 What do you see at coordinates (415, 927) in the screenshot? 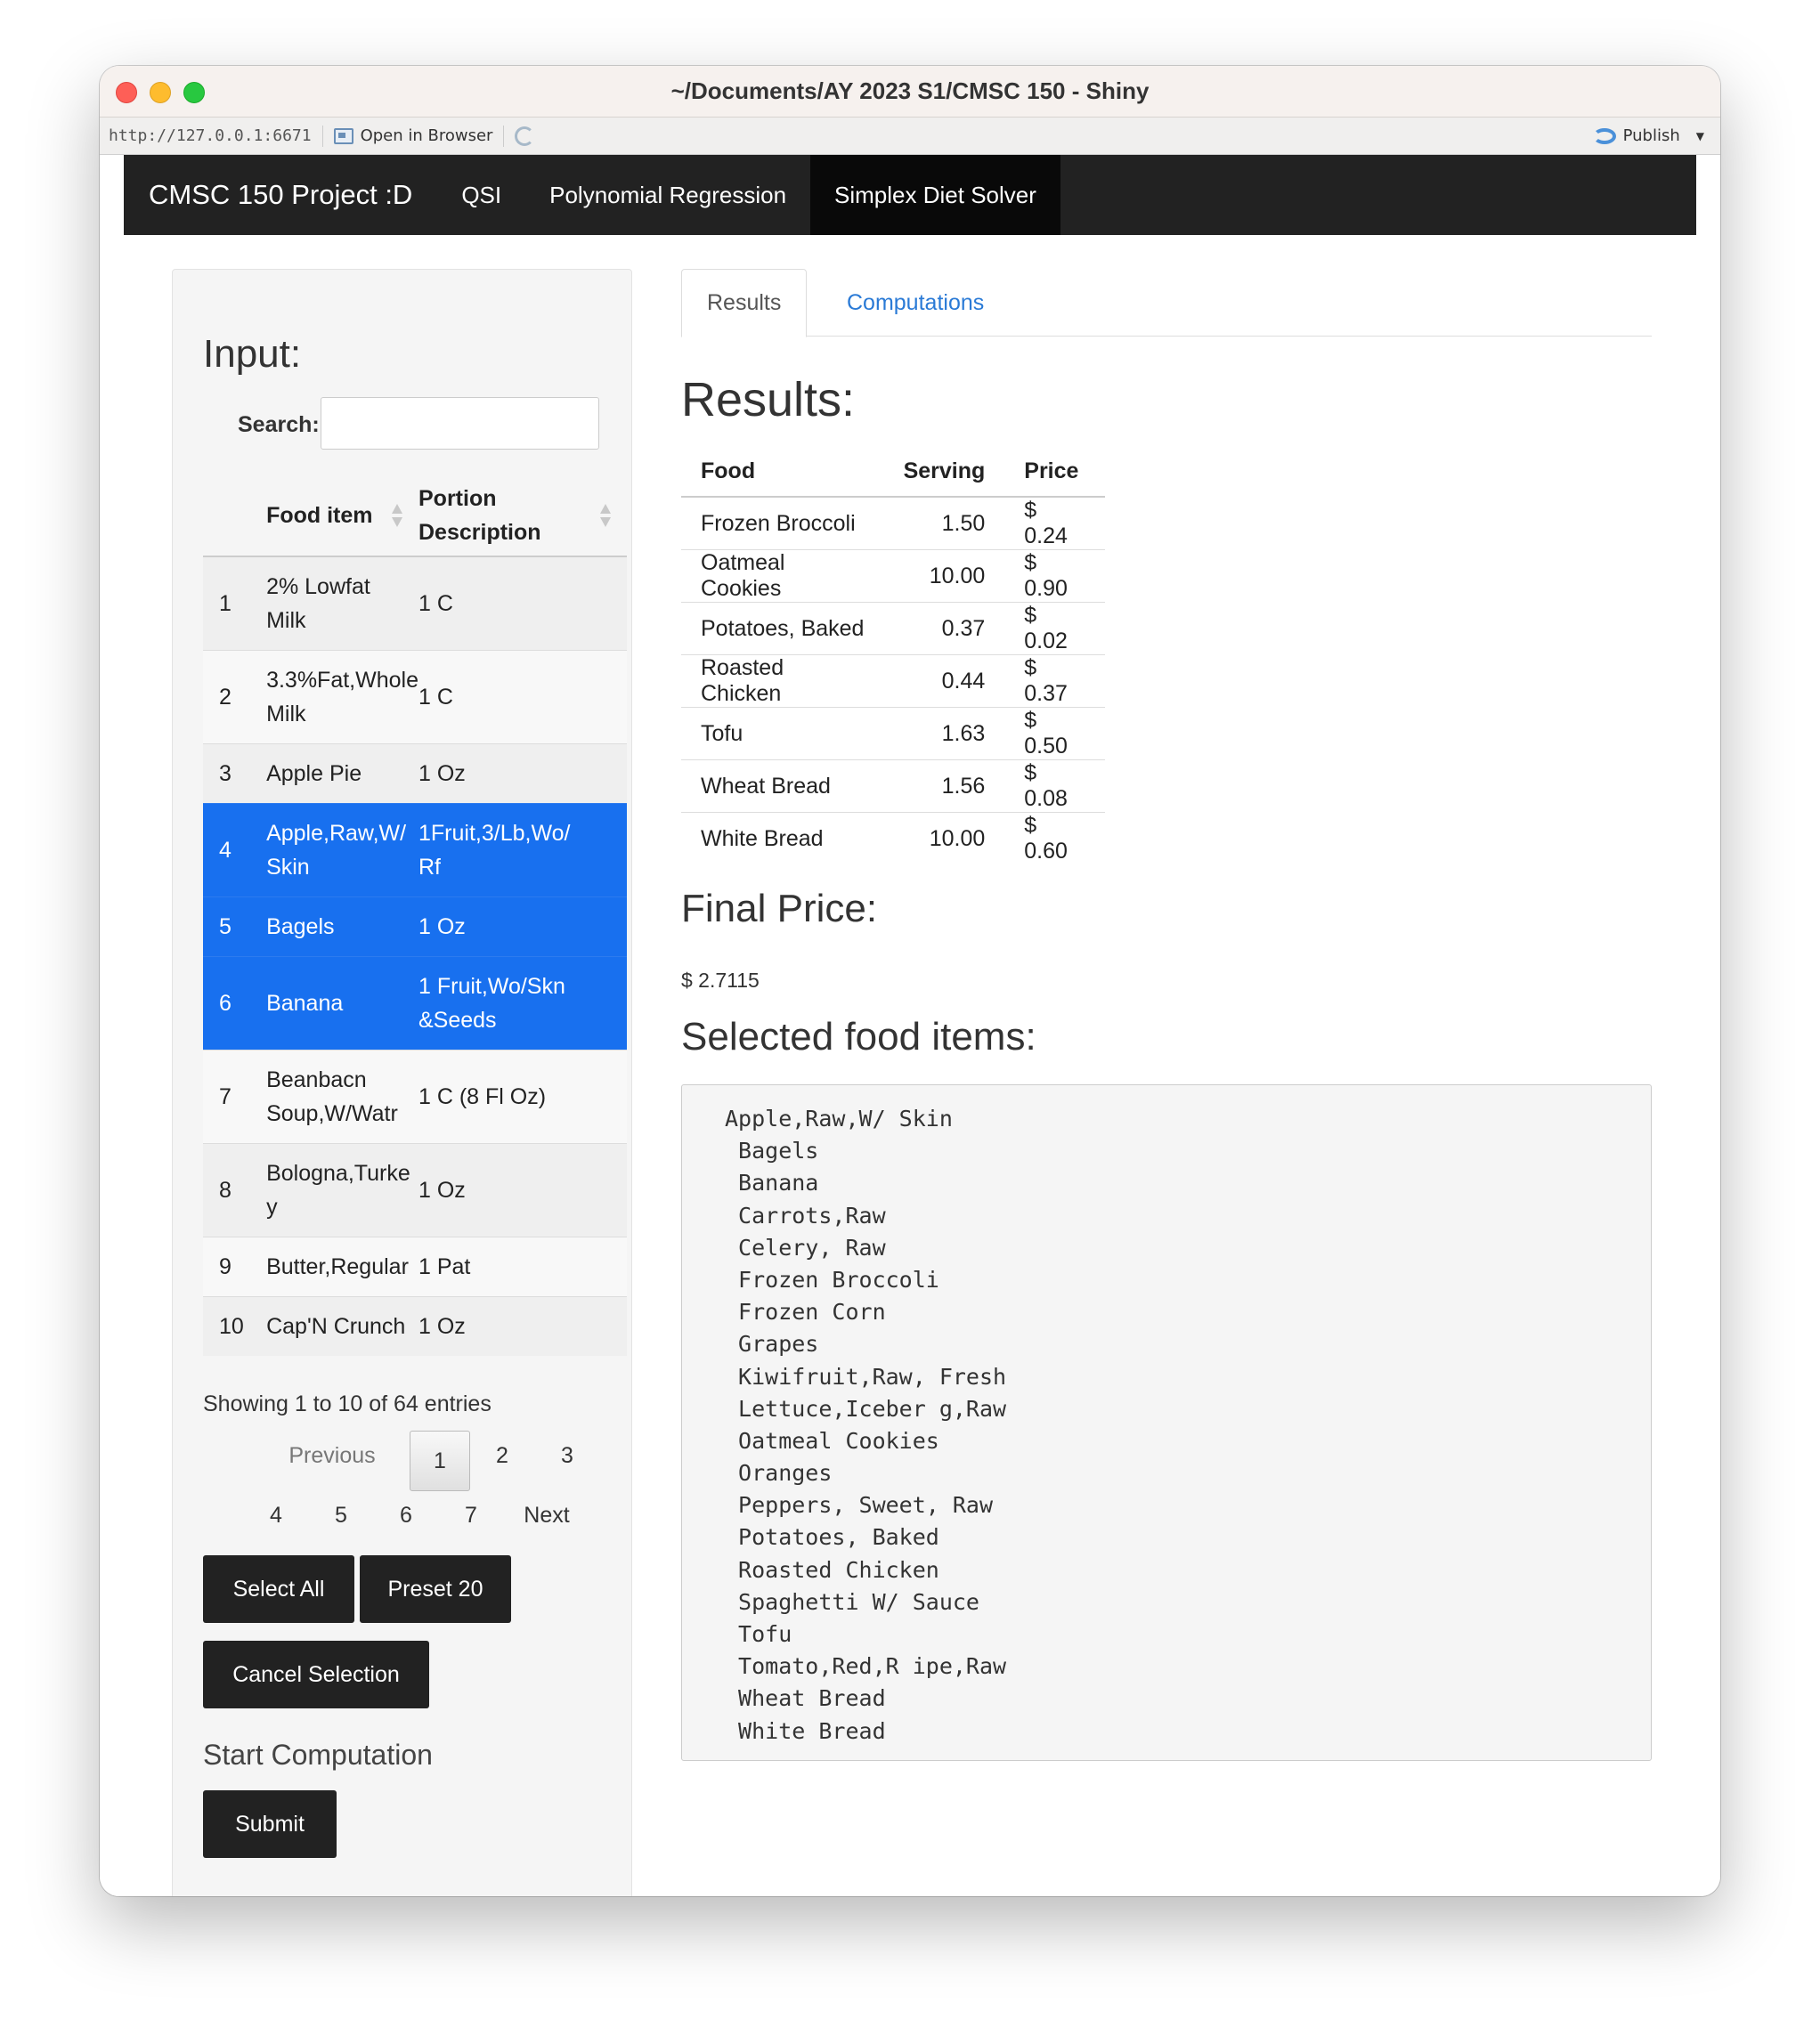
I see `table-row-selected: 5 Bagels 1 Oz` at bounding box center [415, 927].